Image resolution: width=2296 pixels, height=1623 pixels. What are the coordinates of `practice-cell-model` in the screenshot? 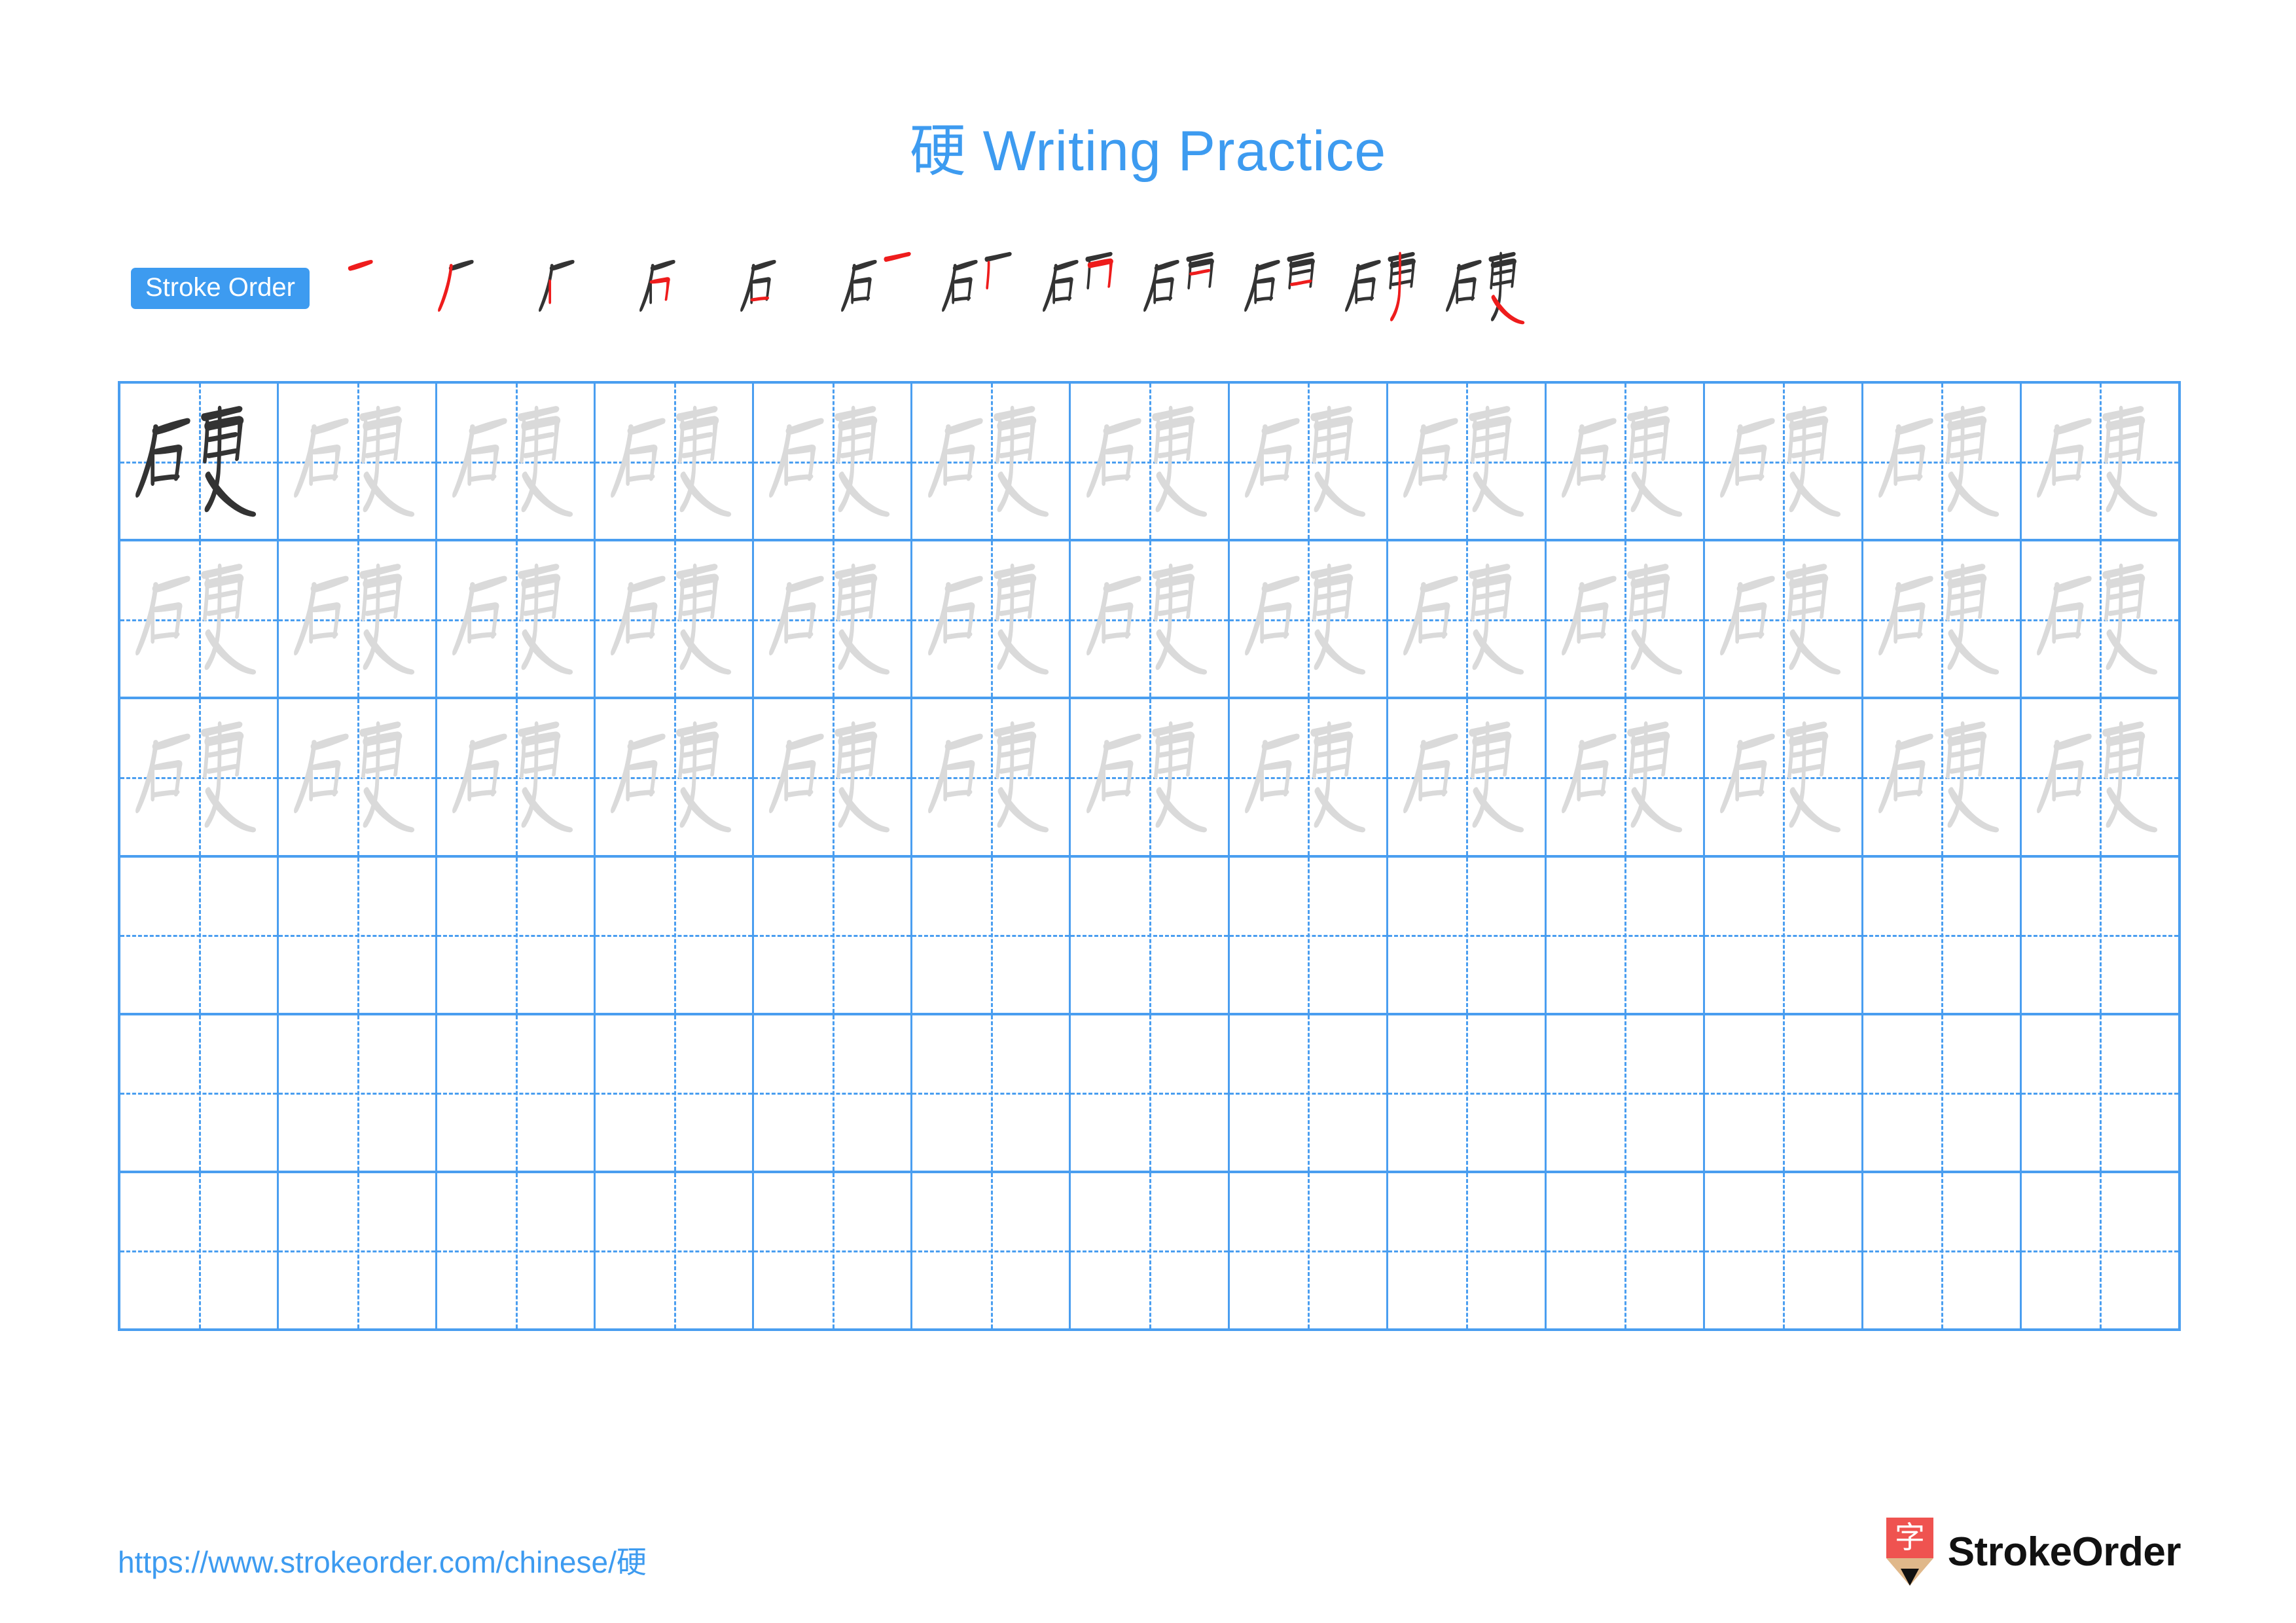 It's located at (199, 461).